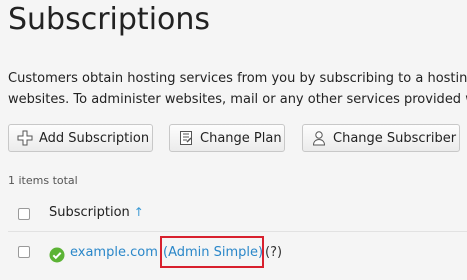 This screenshot has height=280, width=467. I want to click on add-subscription-button: Add Subscription, so click(80, 138).